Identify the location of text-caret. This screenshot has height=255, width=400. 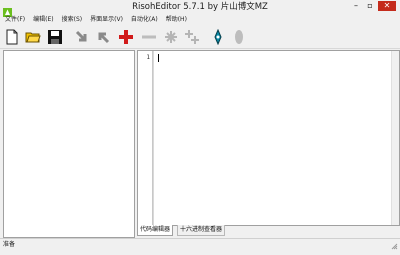
(158, 58).